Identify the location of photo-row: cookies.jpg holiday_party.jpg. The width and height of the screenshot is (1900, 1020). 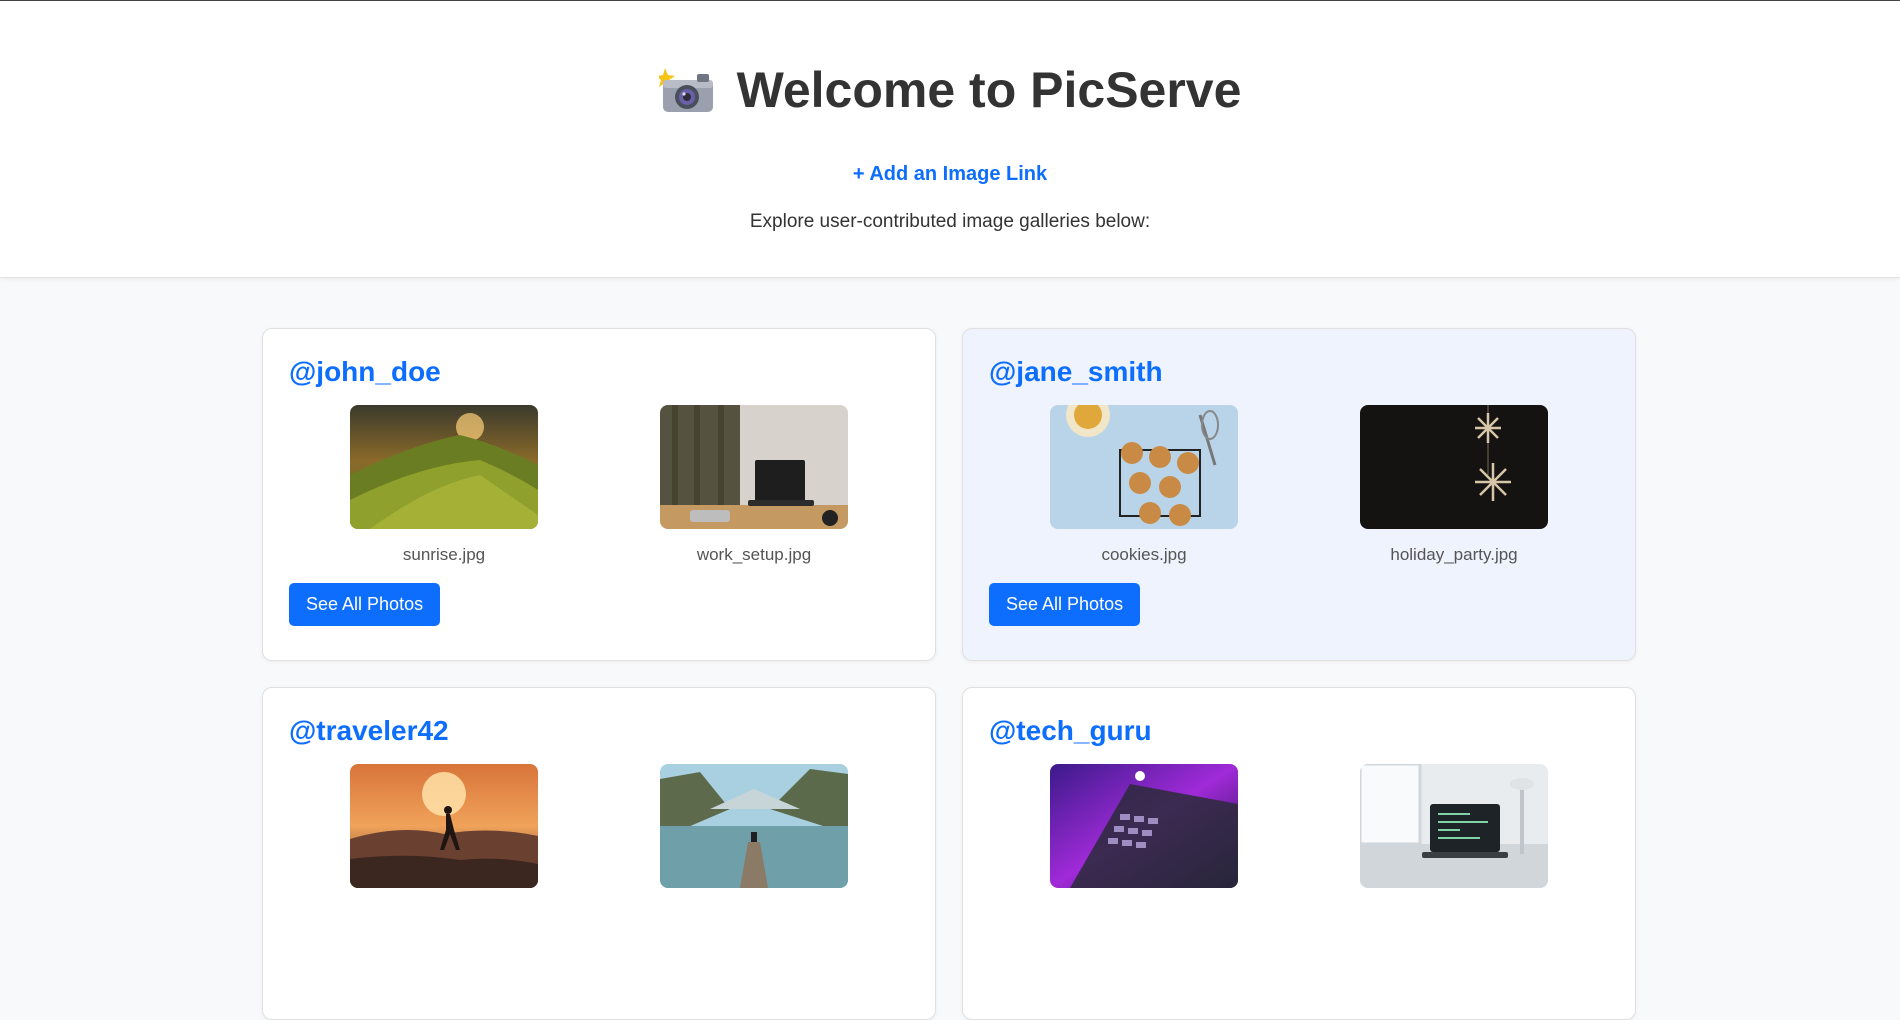
(1299, 485).